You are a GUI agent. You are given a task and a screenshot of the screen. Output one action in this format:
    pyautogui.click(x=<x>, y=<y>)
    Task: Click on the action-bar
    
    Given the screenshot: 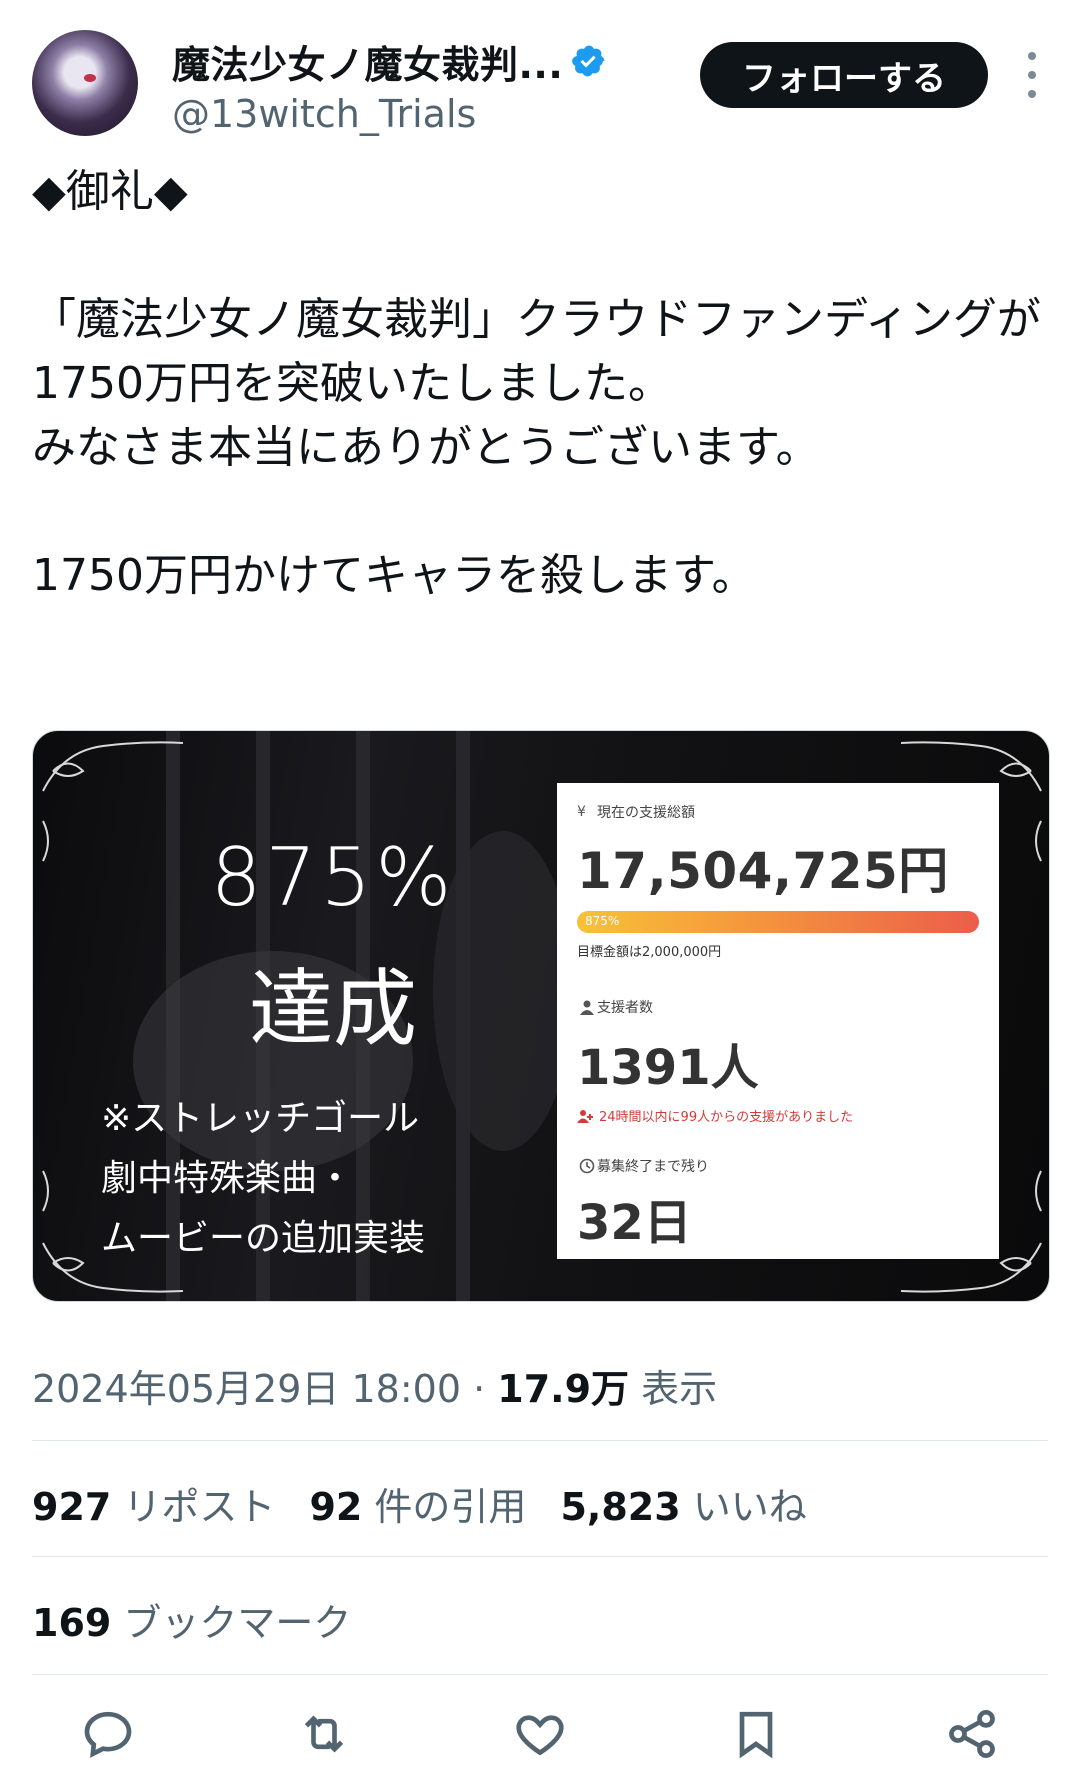 What is the action you would take?
    pyautogui.click(x=540, y=1736)
    